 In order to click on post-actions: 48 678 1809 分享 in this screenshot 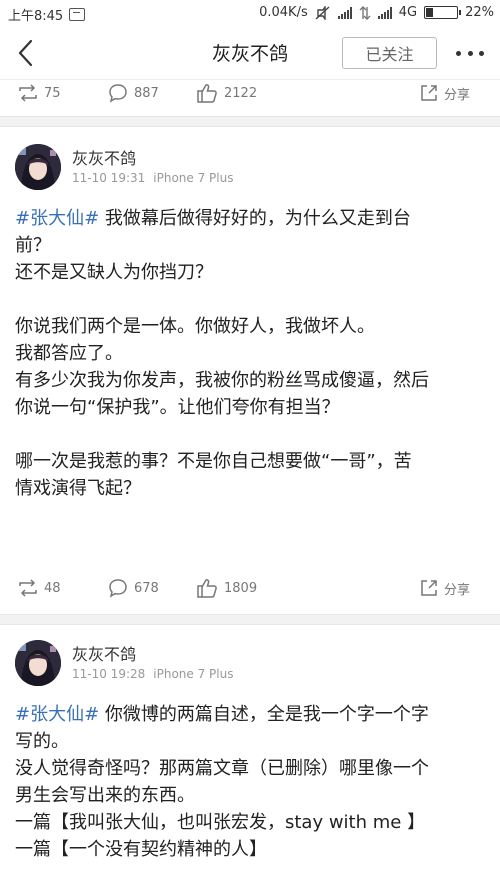, I will do `click(250, 588)`.